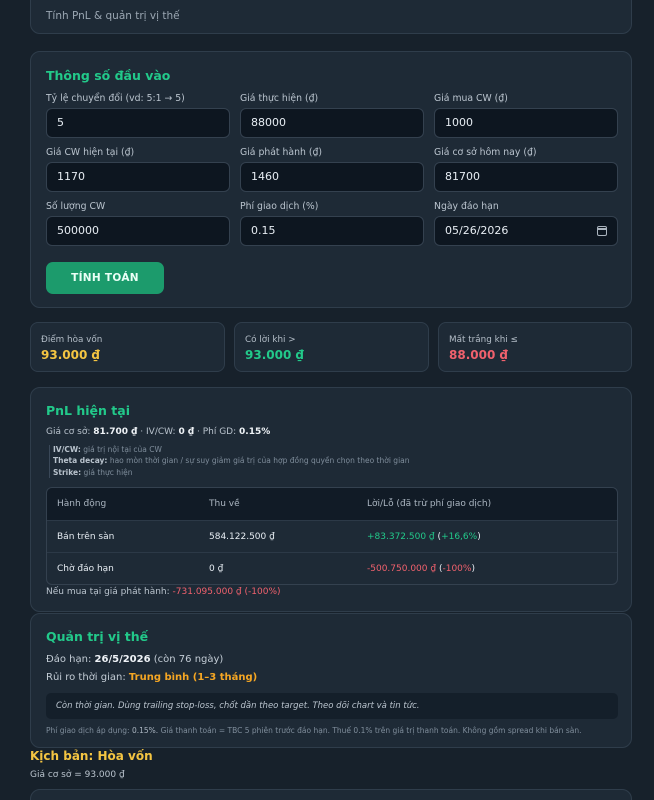  Describe the element at coordinates (487, 568) in the screenshot. I see `row-pnl: -500.750.000 ₫ (-100%)` at that location.